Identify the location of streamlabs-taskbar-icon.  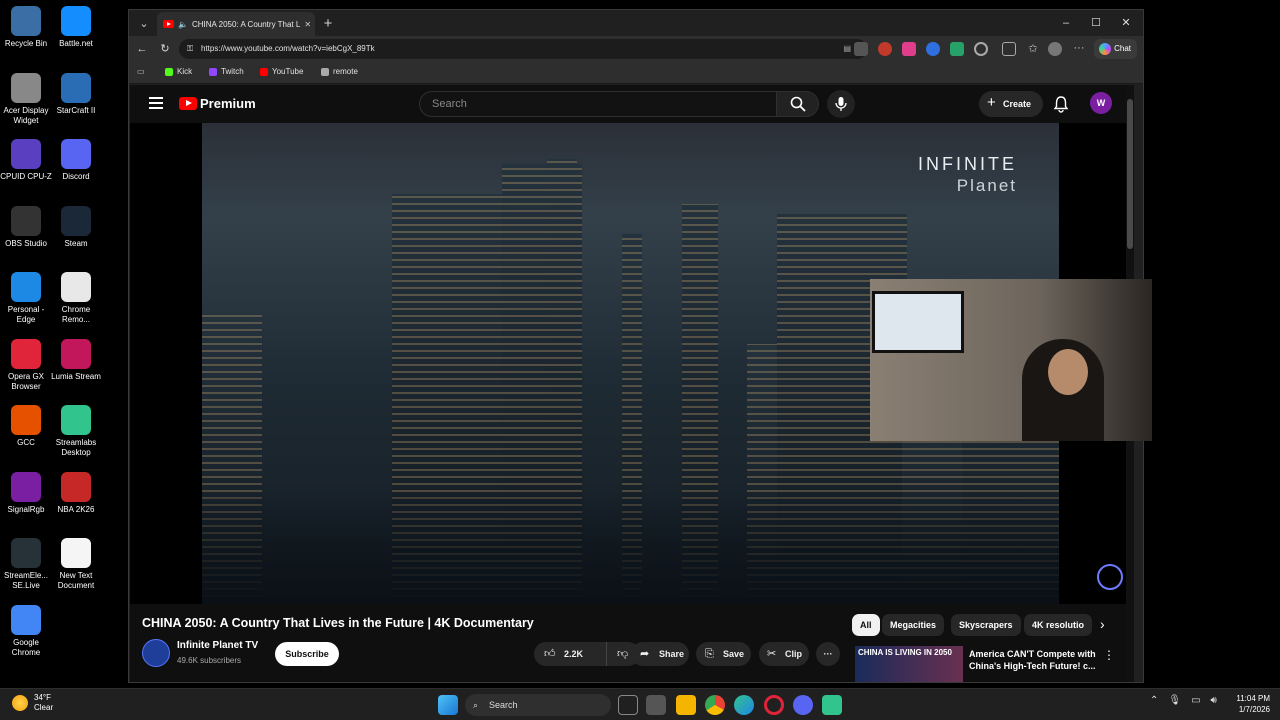
(832, 705).